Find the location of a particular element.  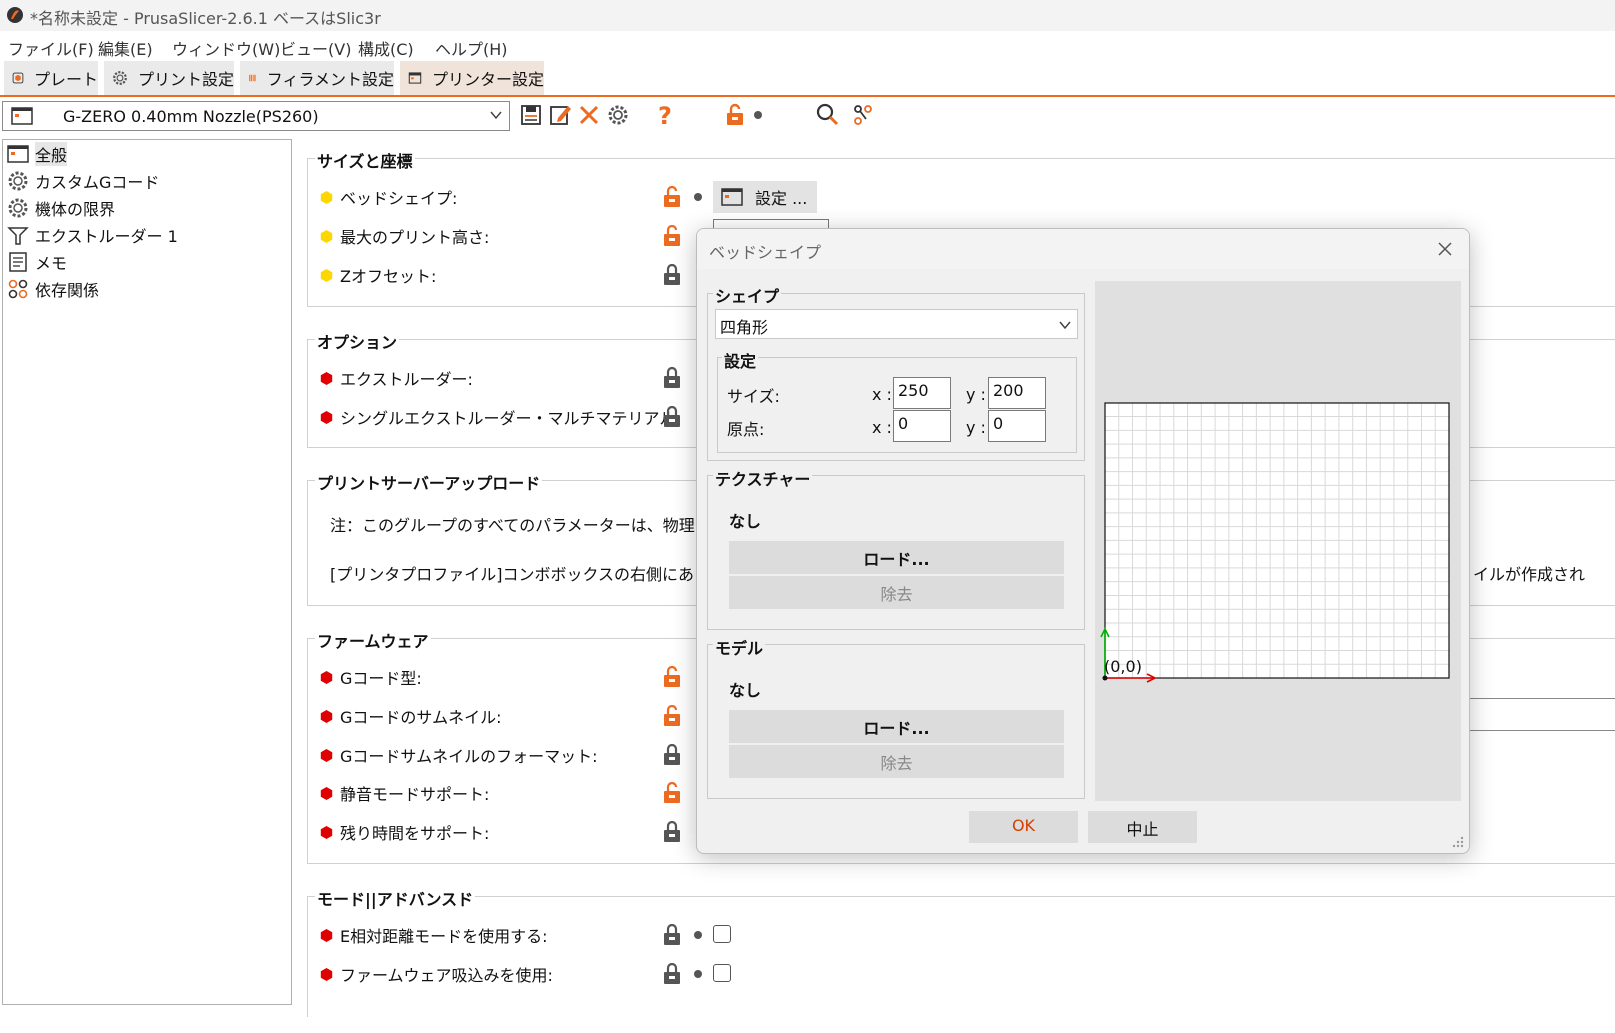

row-silent-mode: 静音モードサポート: is located at coordinates (404, 793).